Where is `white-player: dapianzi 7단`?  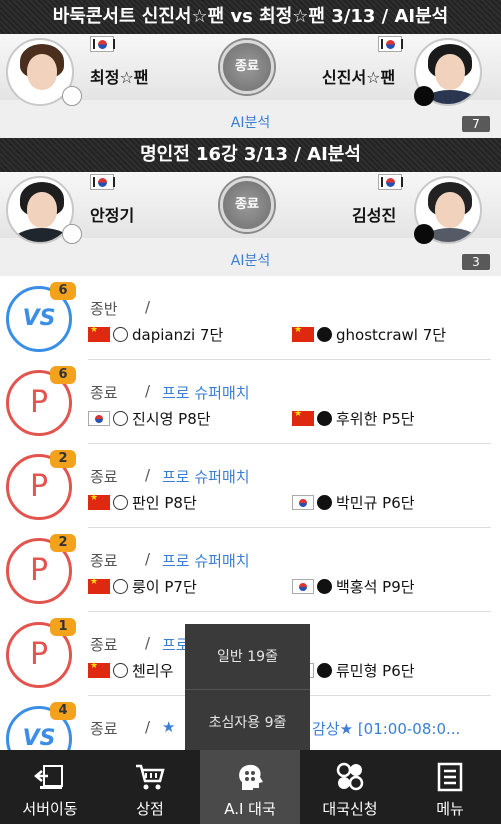
white-player: dapianzi 7단 is located at coordinates (155, 334).